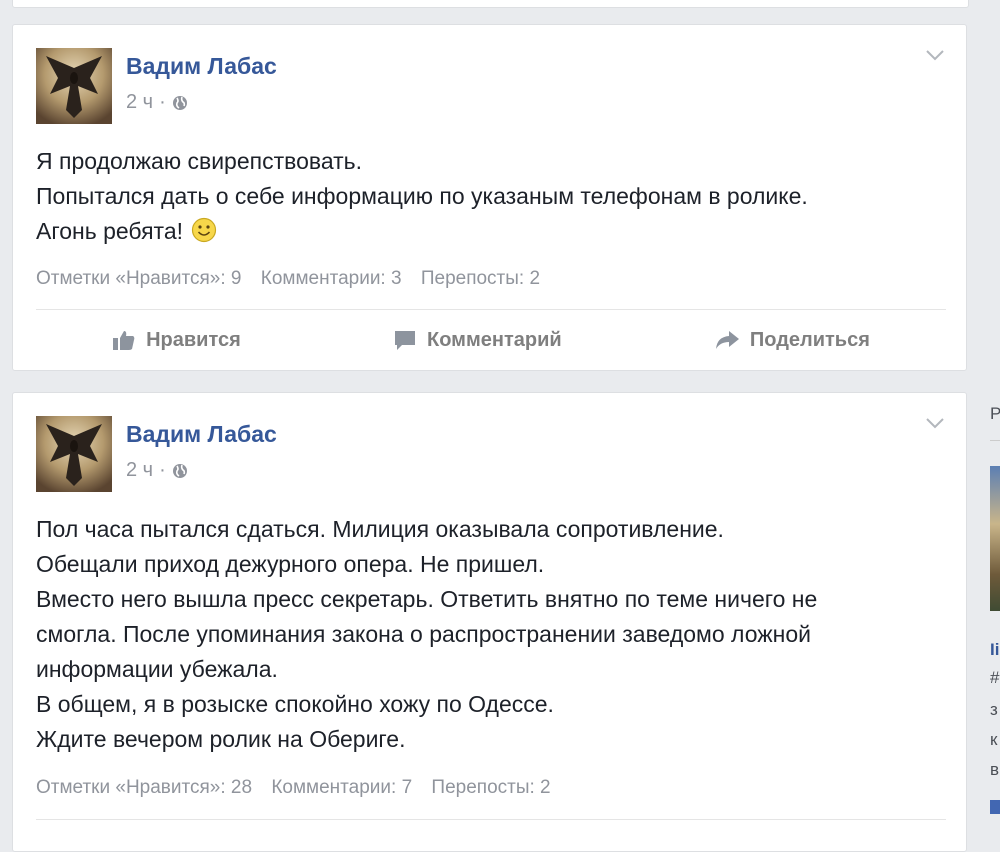 This screenshot has width=1000, height=852. Describe the element at coordinates (995, 538) in the screenshot. I see `right-column-image` at that location.